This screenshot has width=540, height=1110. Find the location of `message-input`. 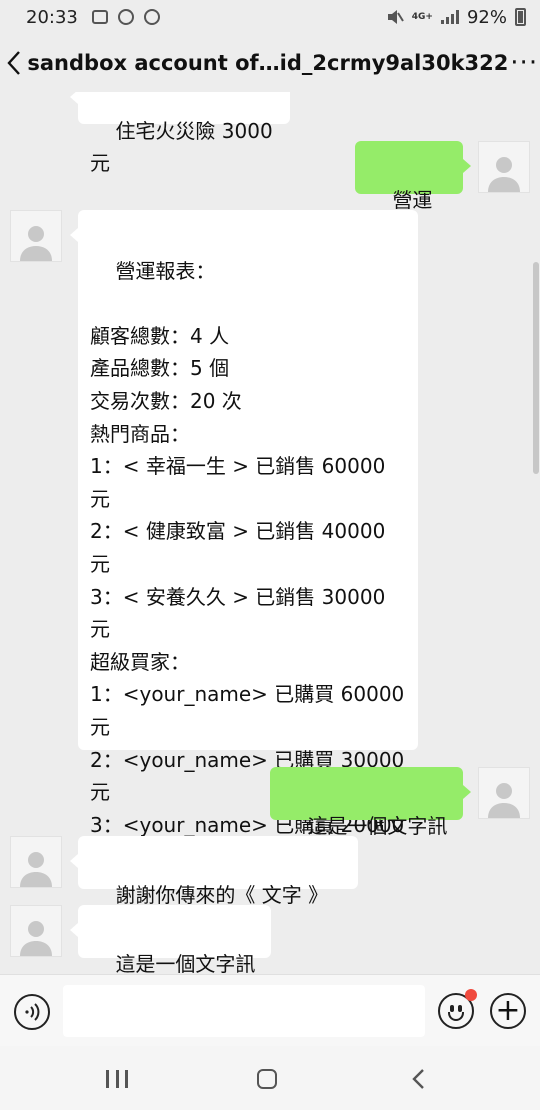

message-input is located at coordinates (244, 1011).